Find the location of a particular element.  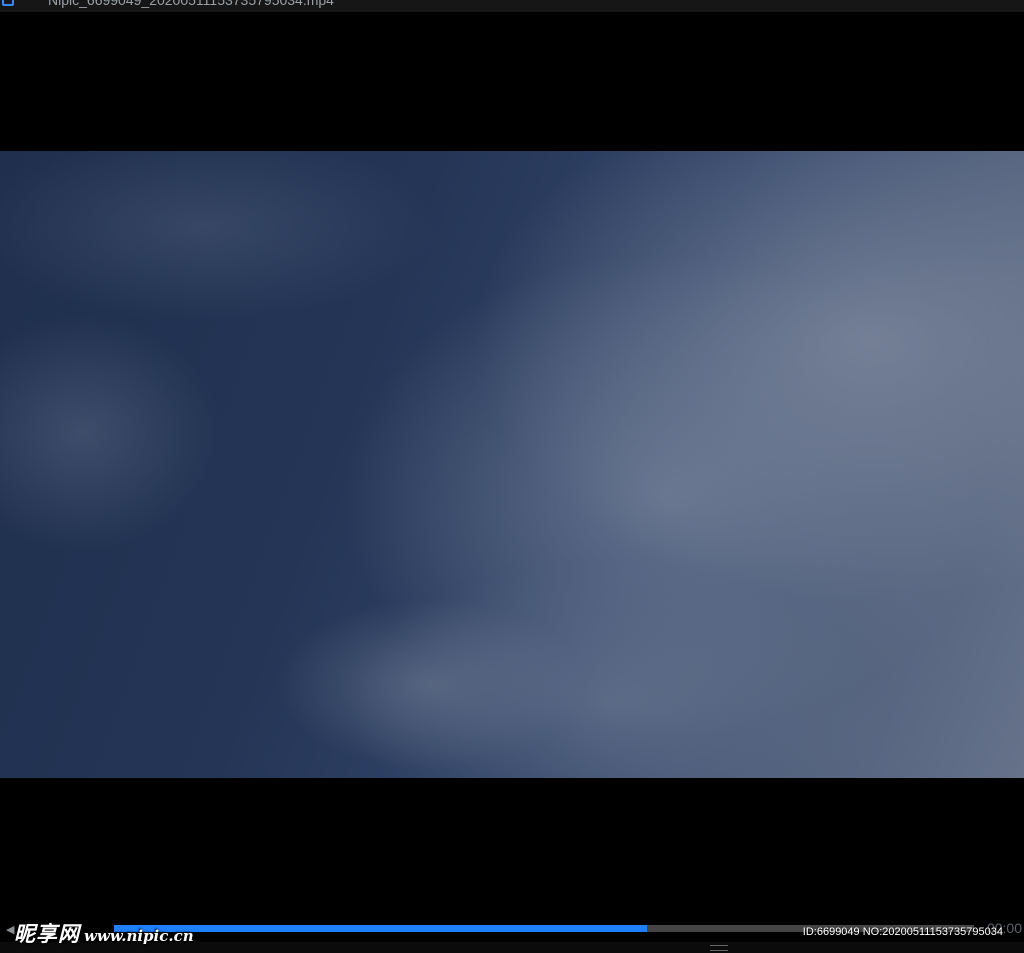

watermark-logo: 昵享网 www.nipic.cn is located at coordinates (104, 933).